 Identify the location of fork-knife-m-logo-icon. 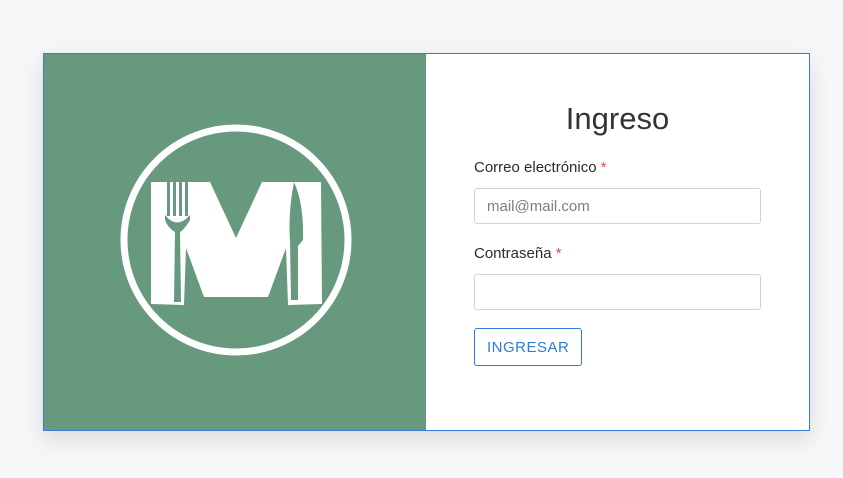
(236, 240).